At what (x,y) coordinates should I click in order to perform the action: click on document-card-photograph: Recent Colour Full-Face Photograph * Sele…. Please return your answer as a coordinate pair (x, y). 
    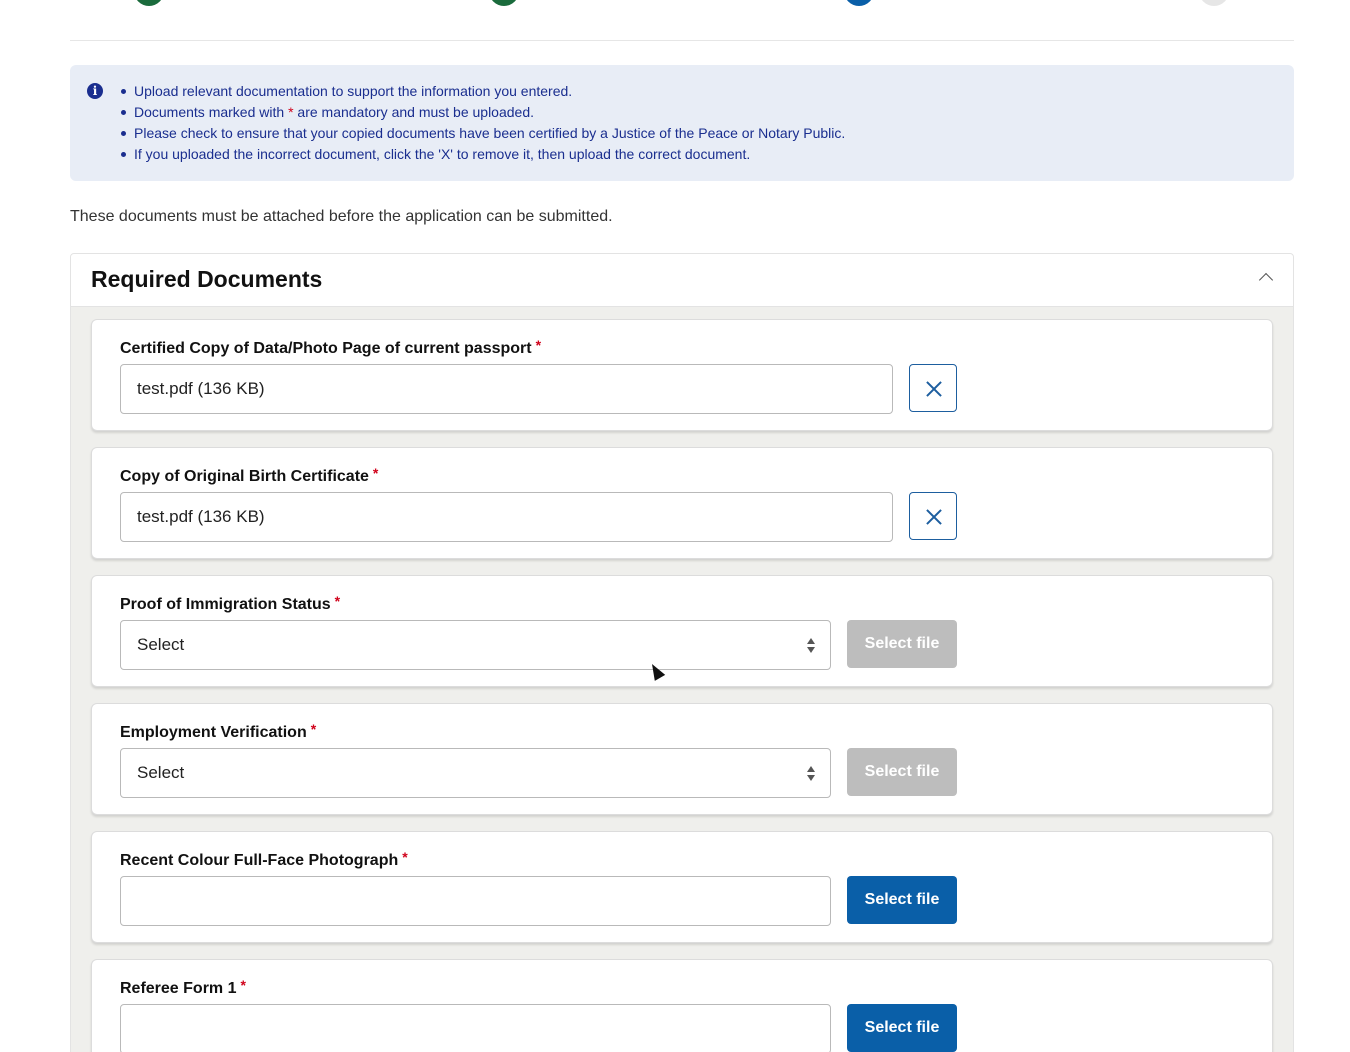
    Looking at the image, I should click on (682, 887).